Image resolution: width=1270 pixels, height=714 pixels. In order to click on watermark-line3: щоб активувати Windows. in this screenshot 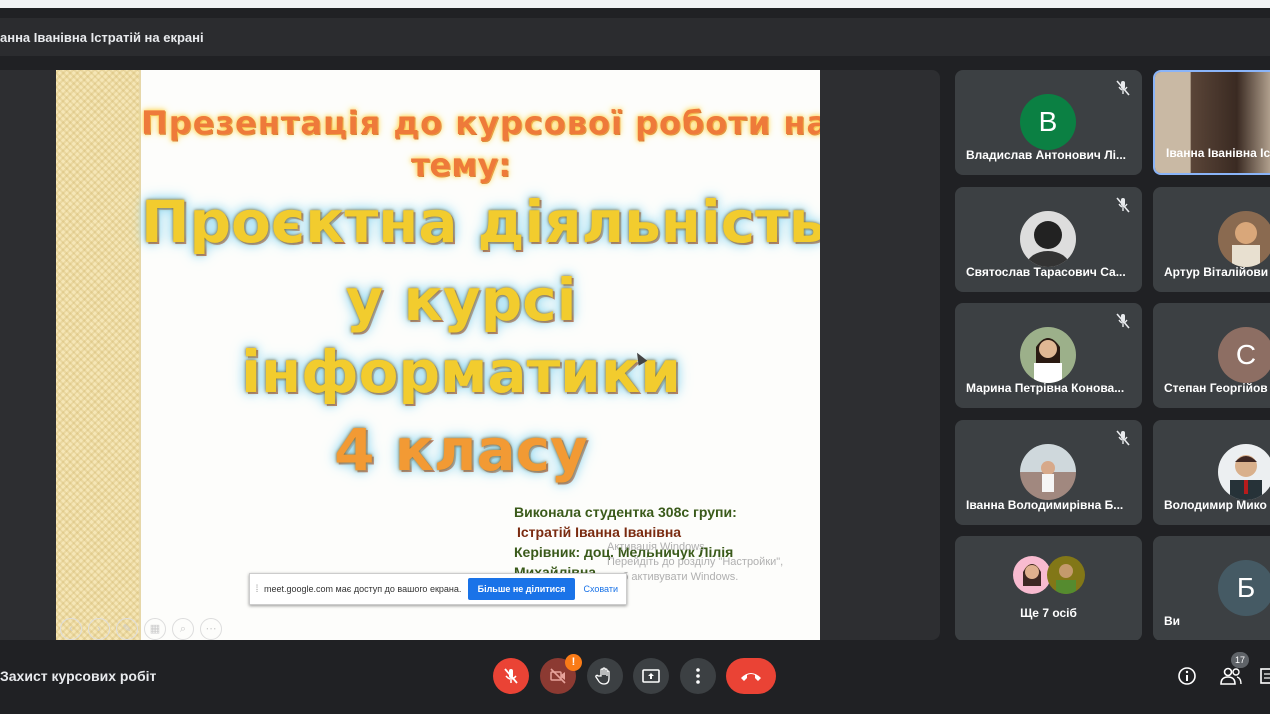, I will do `click(673, 577)`.